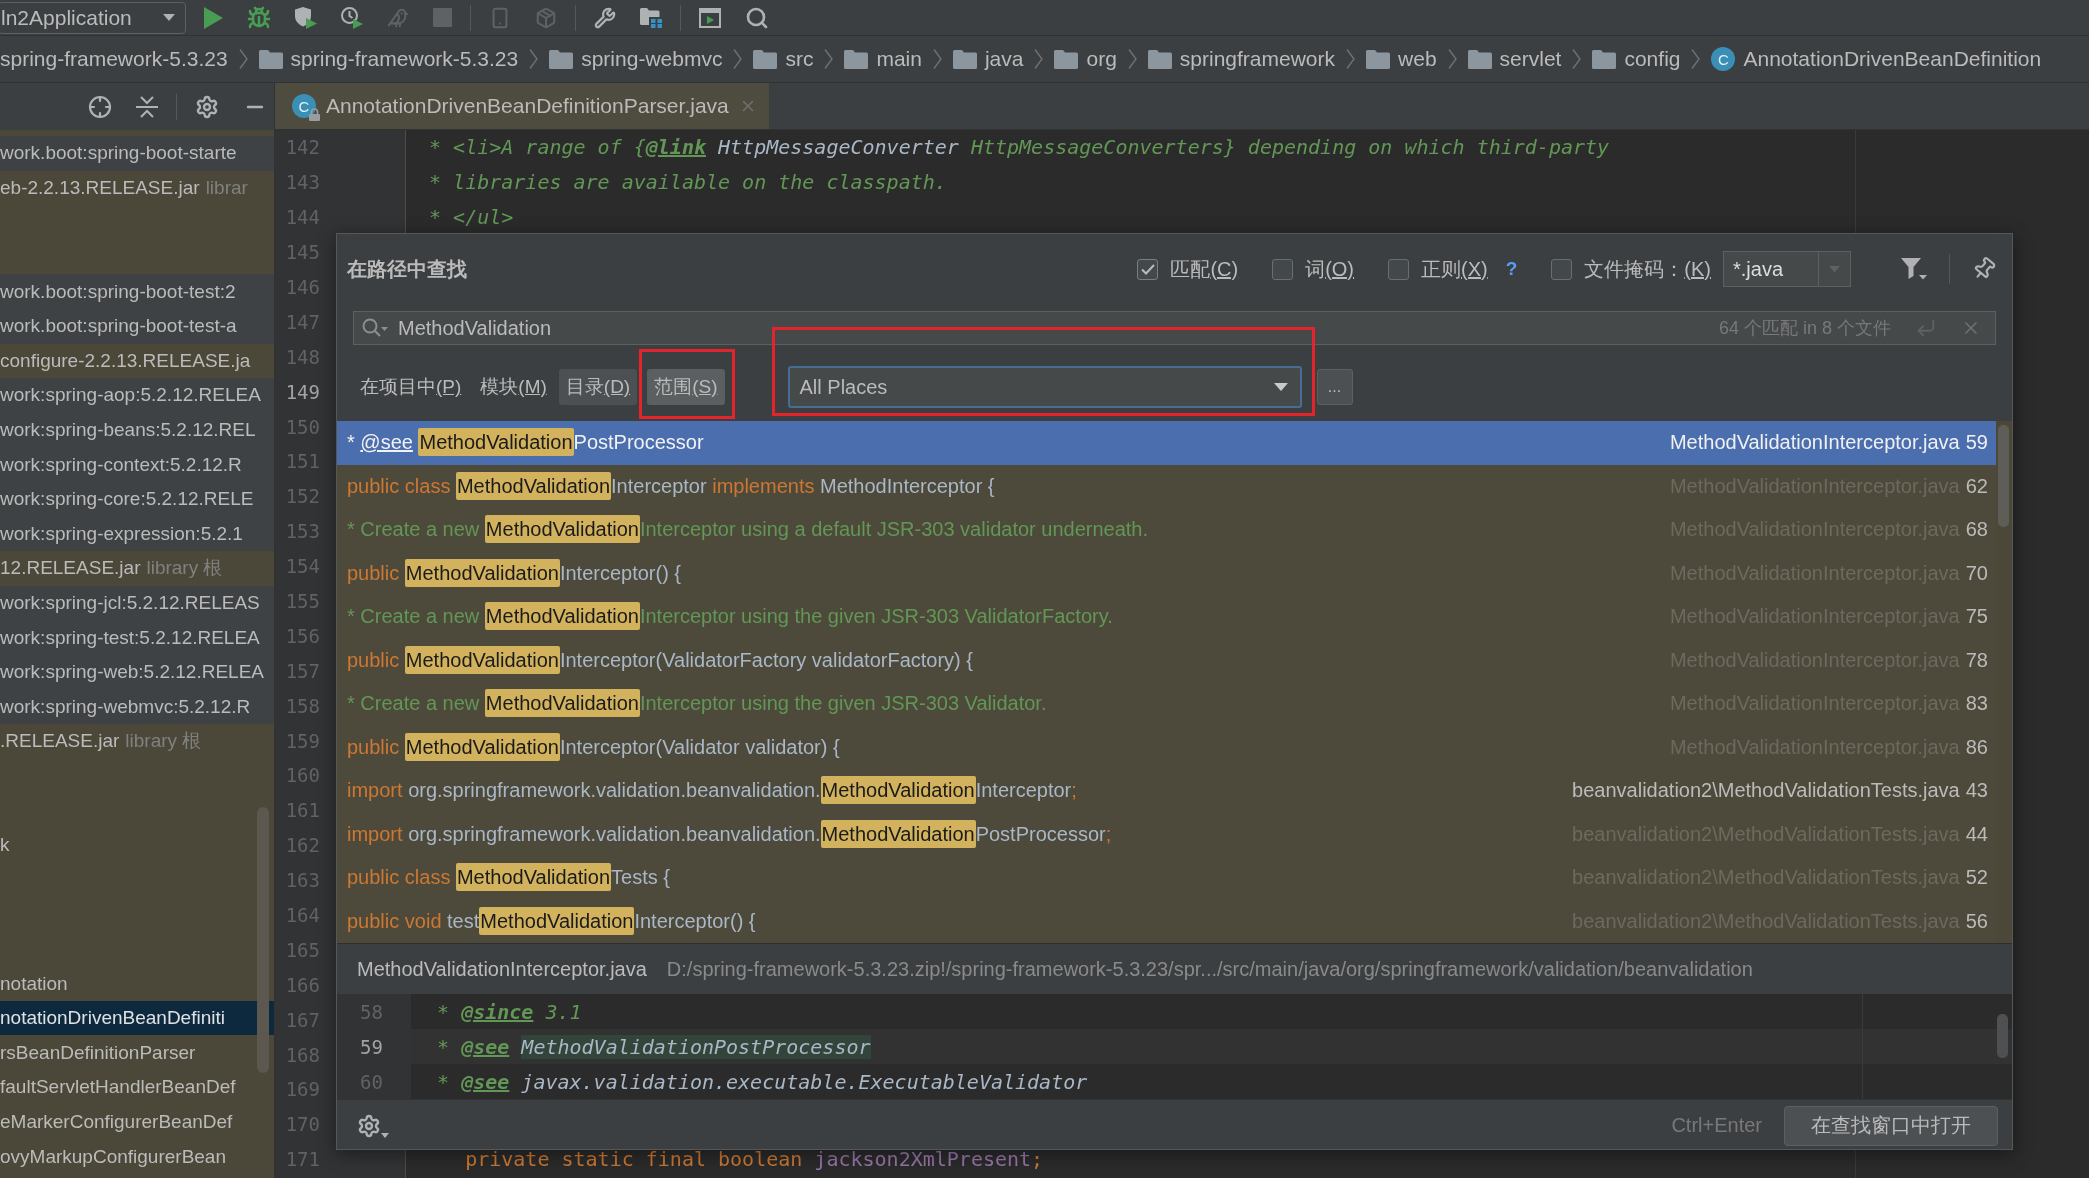  What do you see at coordinates (1771, 269) in the screenshot?
I see `file-mask-input: *.java` at bounding box center [1771, 269].